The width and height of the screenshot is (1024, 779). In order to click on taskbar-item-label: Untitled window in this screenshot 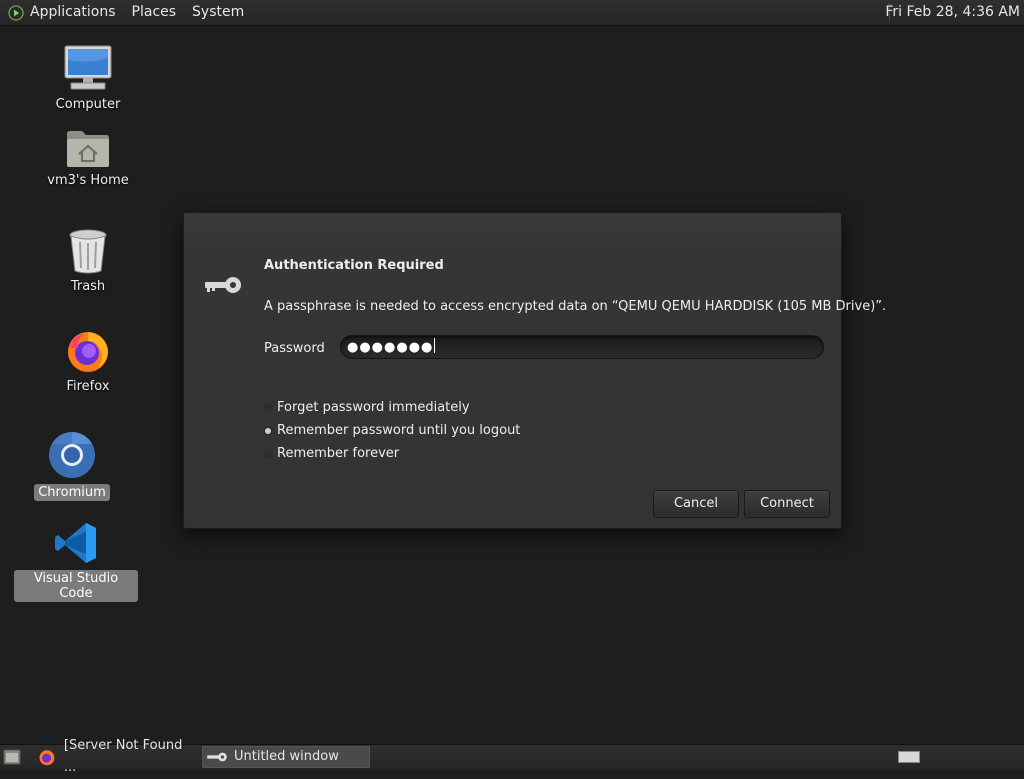, I will do `click(286, 756)`.